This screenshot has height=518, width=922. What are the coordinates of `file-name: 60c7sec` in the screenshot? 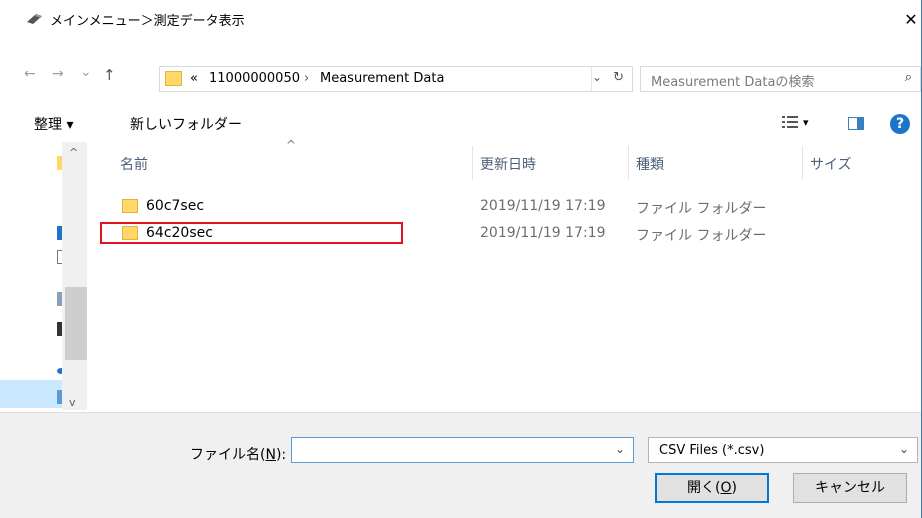 It's located at (175, 206).